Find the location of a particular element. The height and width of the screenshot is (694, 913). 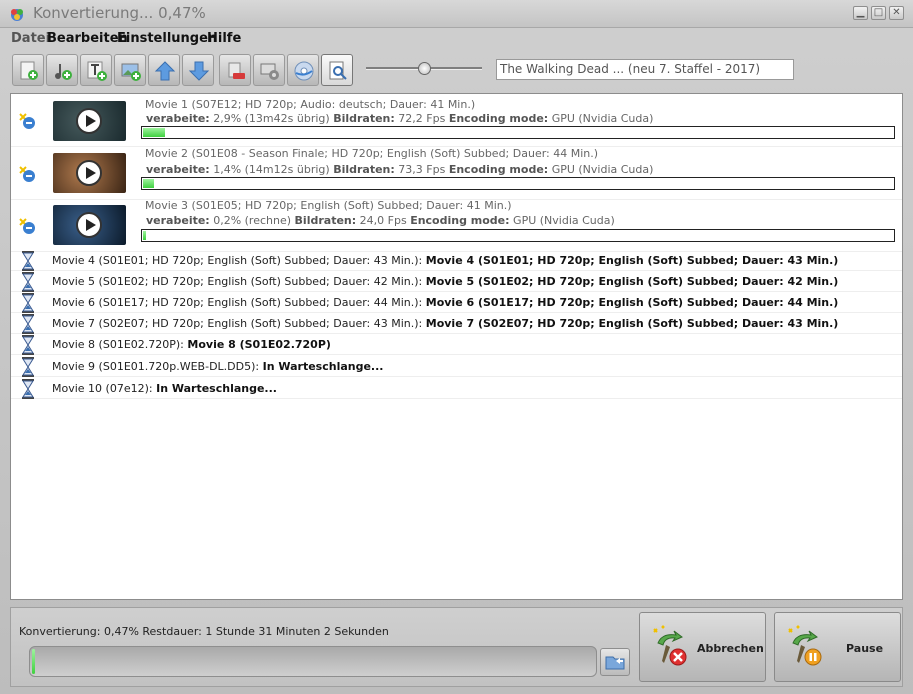

open-output-folder-button is located at coordinates (615, 662).